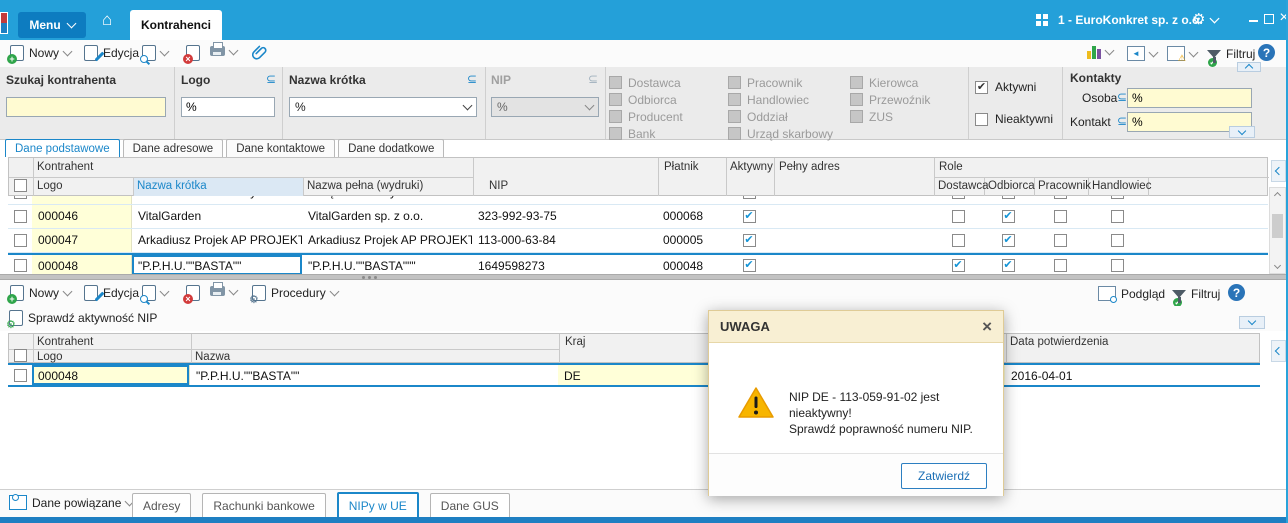 The image size is (1288, 523). What do you see at coordinates (1249, 67) in the screenshot?
I see `expand-filter-button` at bounding box center [1249, 67].